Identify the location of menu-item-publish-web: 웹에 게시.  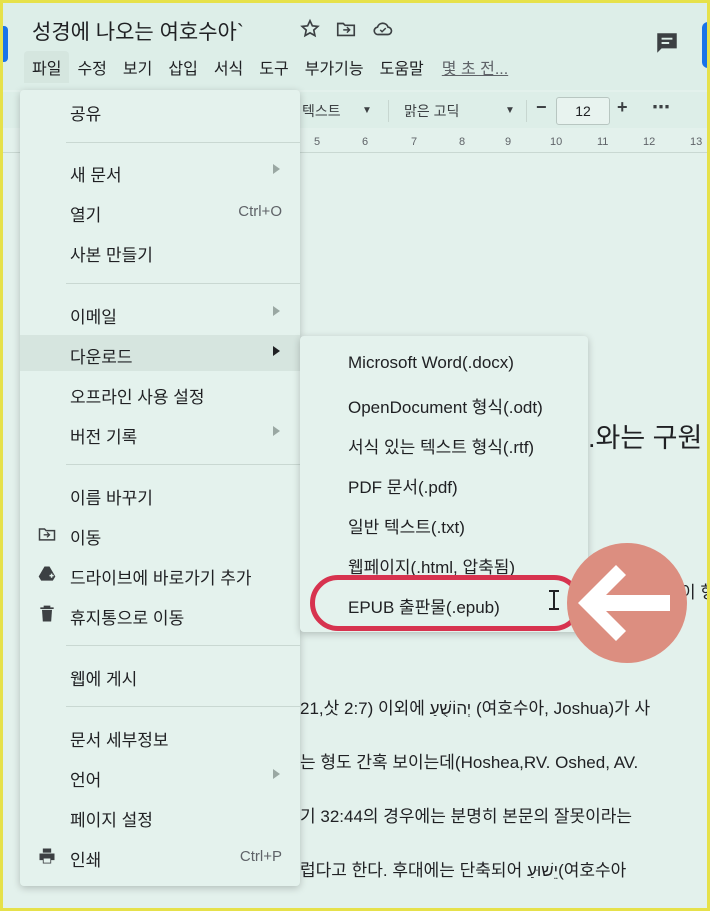
(160, 675).